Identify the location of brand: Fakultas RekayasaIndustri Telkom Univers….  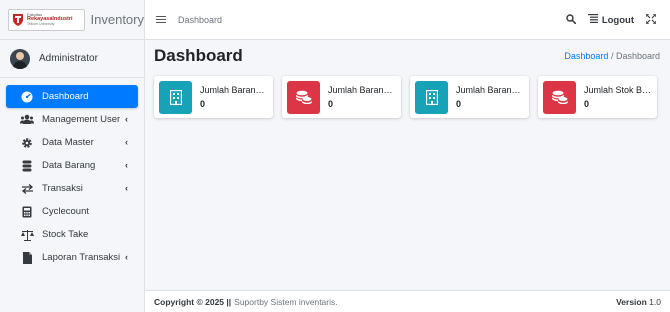
(72, 20).